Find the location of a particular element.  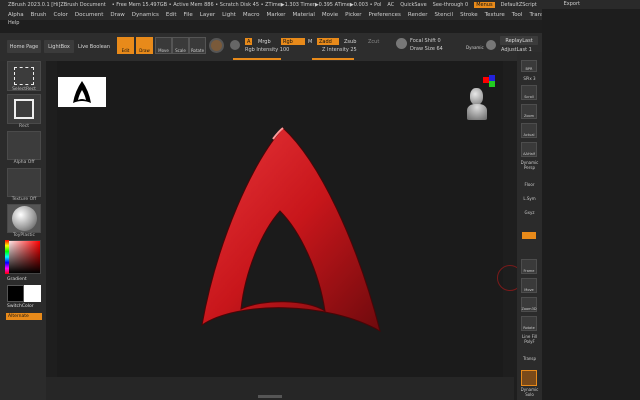

move-view-button: Move is located at coordinates (529, 285).